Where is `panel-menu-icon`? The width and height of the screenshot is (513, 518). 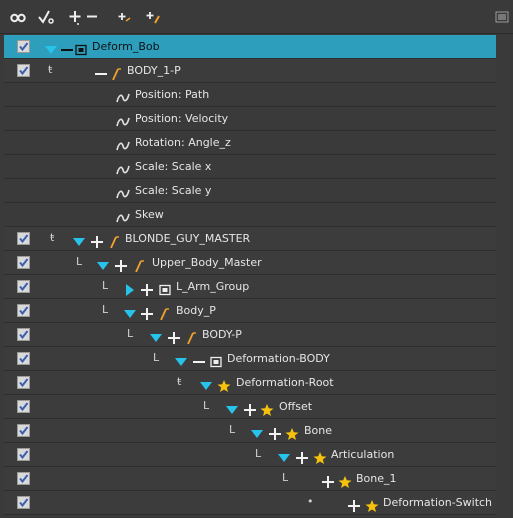
panel-menu-icon is located at coordinates (502, 17).